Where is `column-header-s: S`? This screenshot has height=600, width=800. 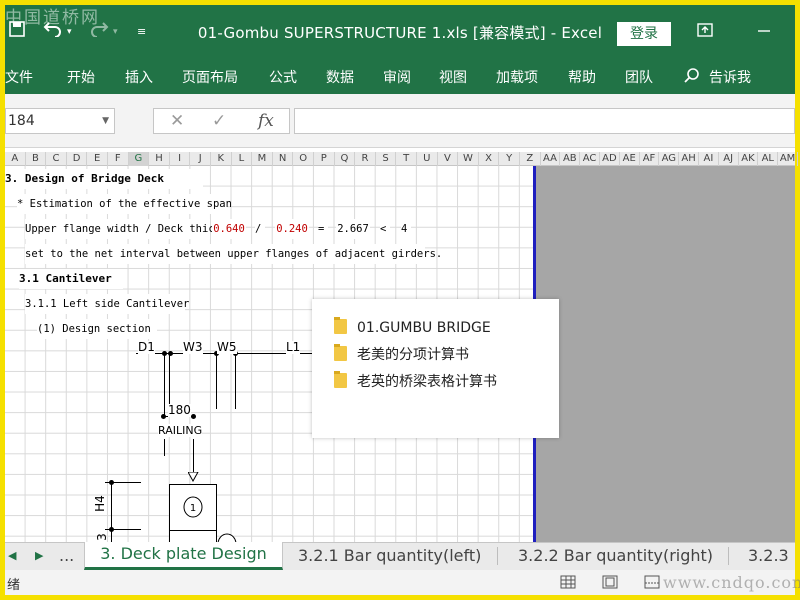 column-header-s: S is located at coordinates (386, 159).